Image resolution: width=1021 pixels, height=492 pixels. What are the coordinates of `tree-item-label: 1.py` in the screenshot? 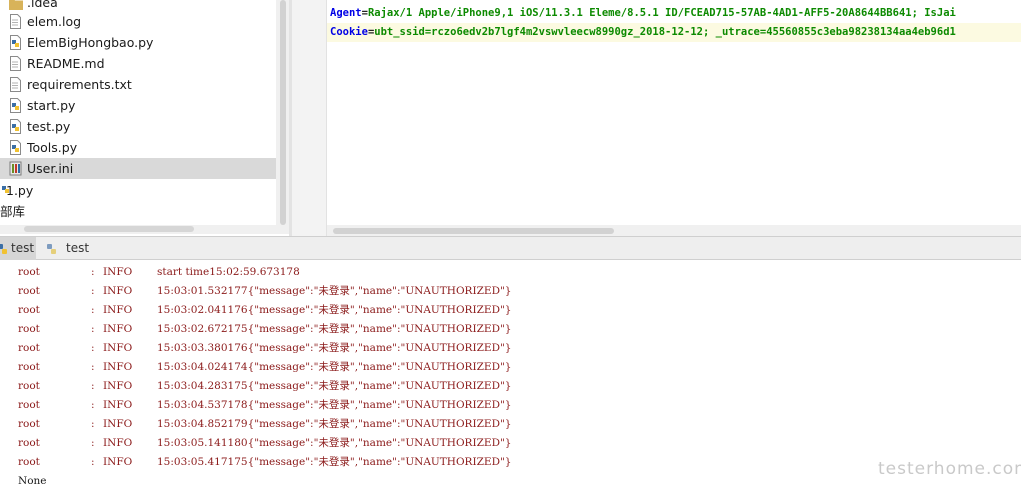 It's located at (20, 190).